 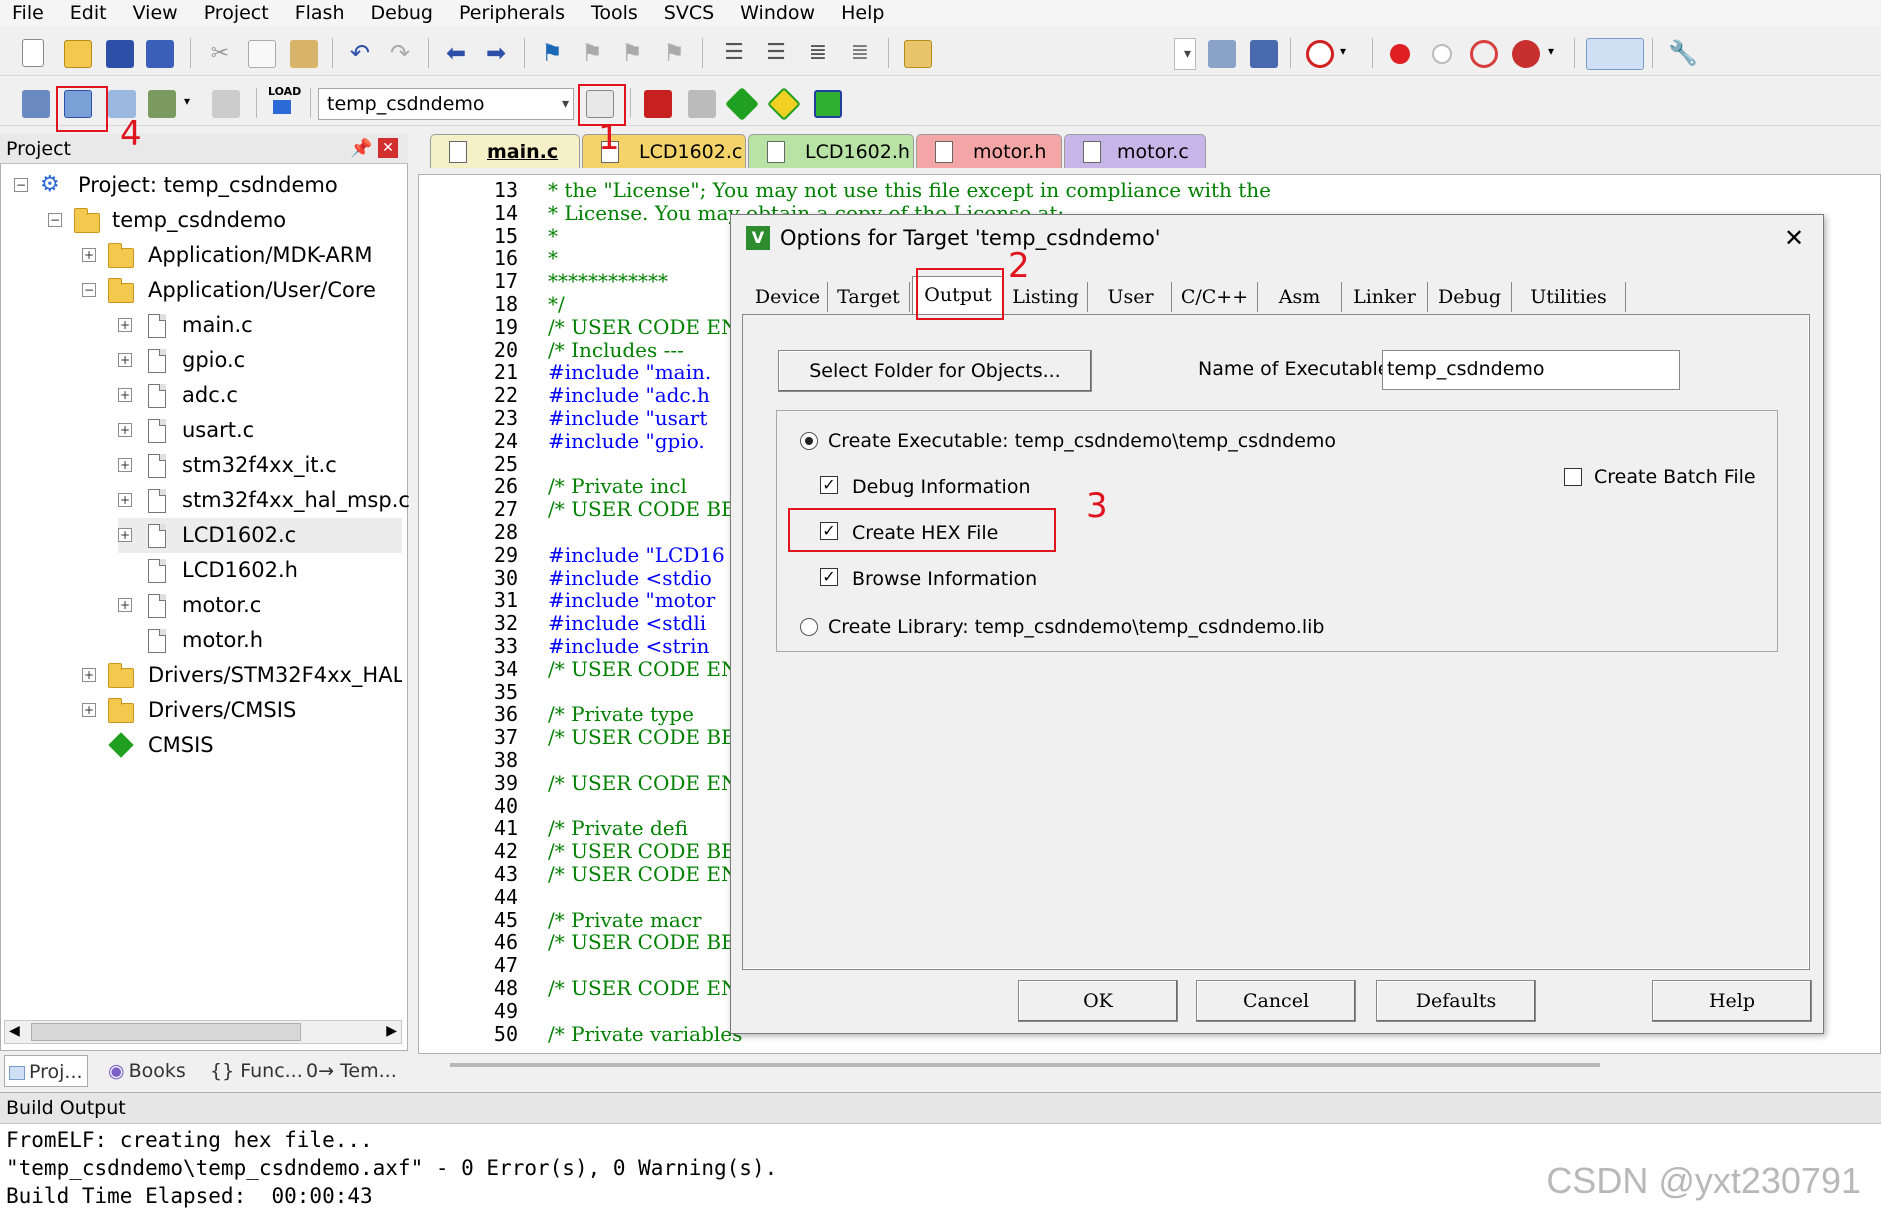 I want to click on batch-build-icon, so click(x=162, y=104).